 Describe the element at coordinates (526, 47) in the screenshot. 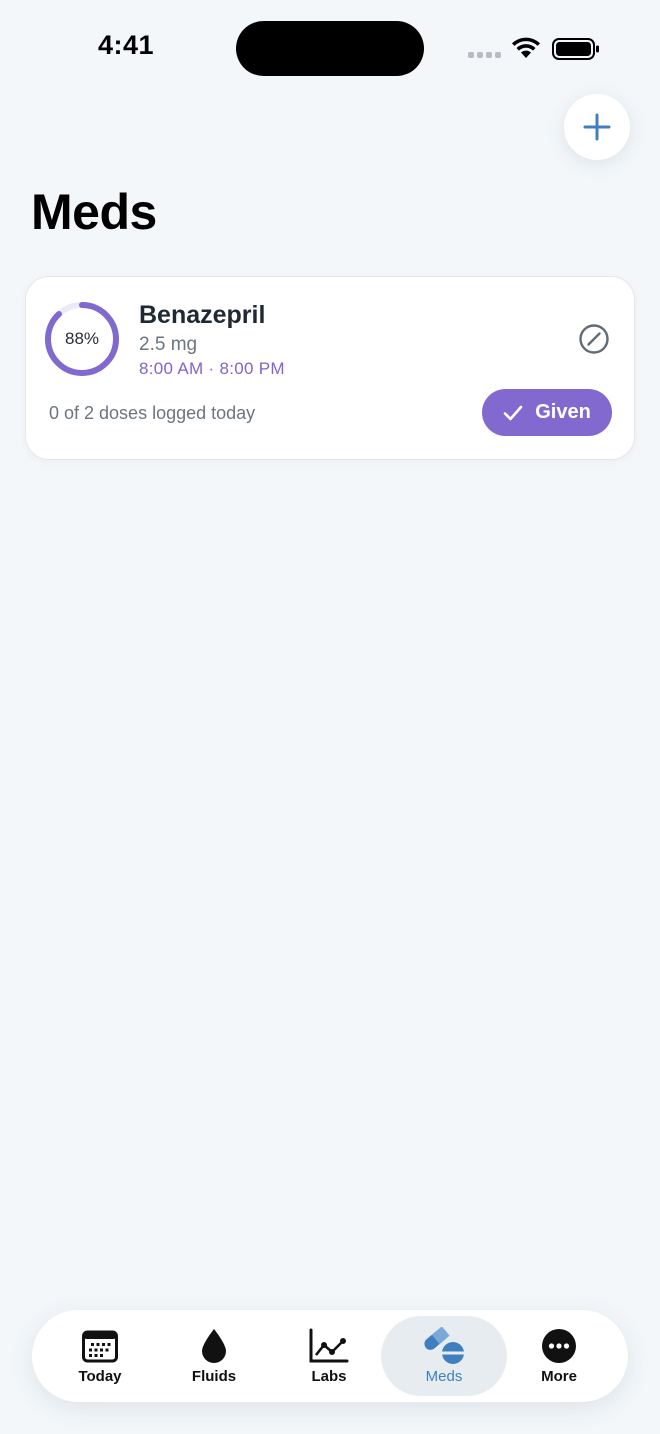

I see `wifi-icon` at that location.